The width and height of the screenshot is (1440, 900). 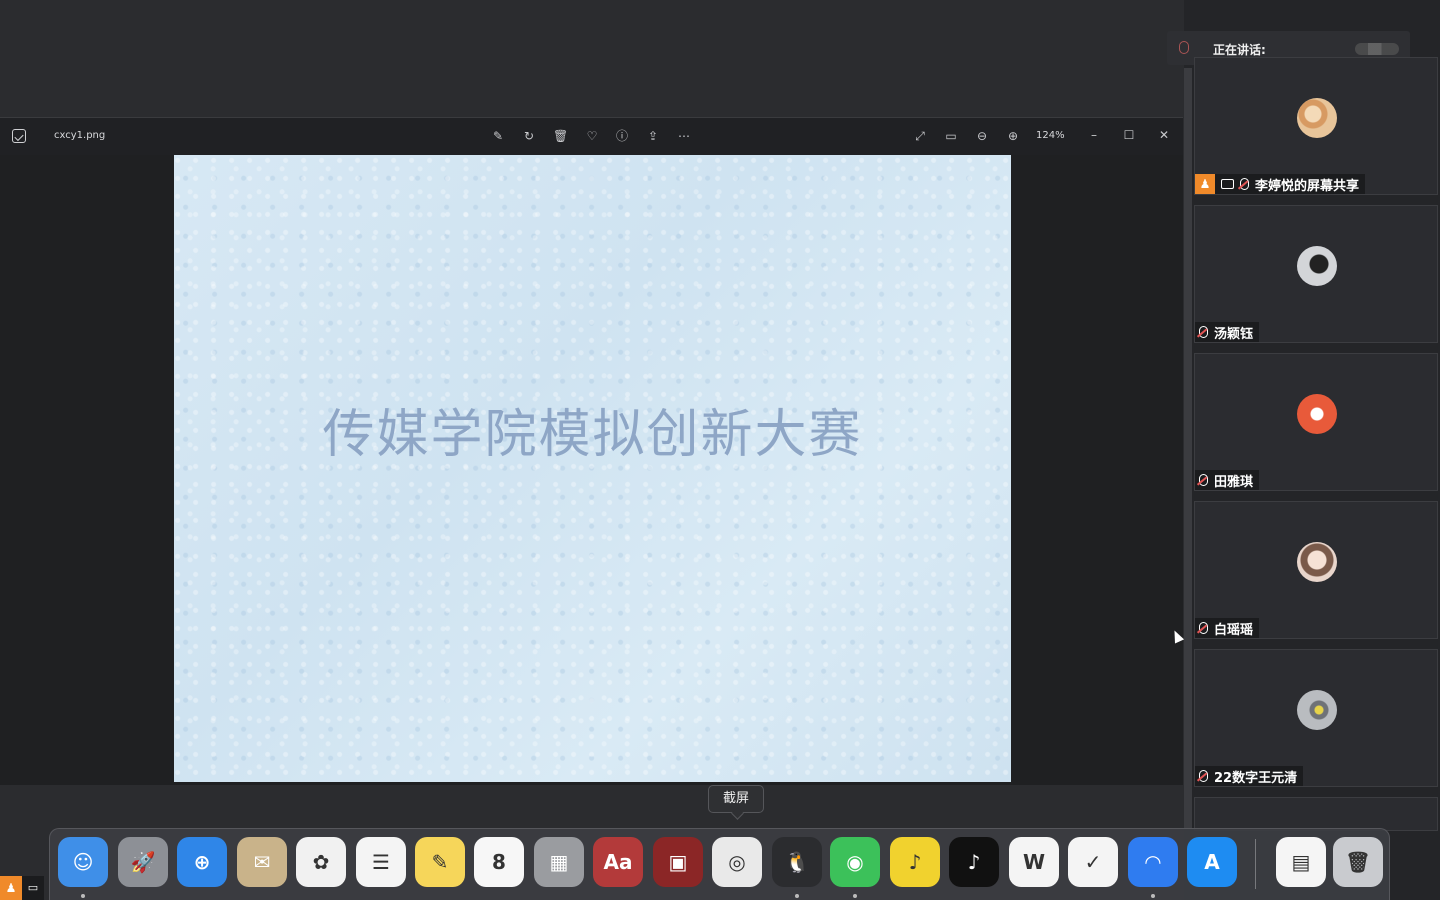 I want to click on app-store-icon: A, so click(x=1212, y=862).